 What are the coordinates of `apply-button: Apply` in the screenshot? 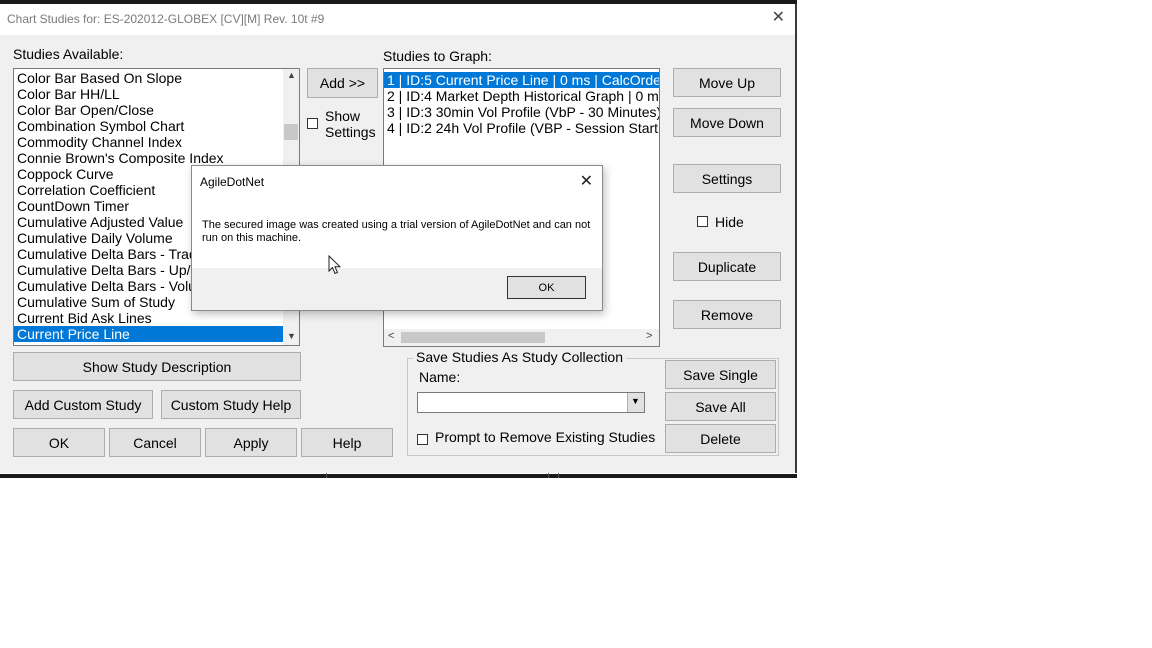 It's located at (251, 442).